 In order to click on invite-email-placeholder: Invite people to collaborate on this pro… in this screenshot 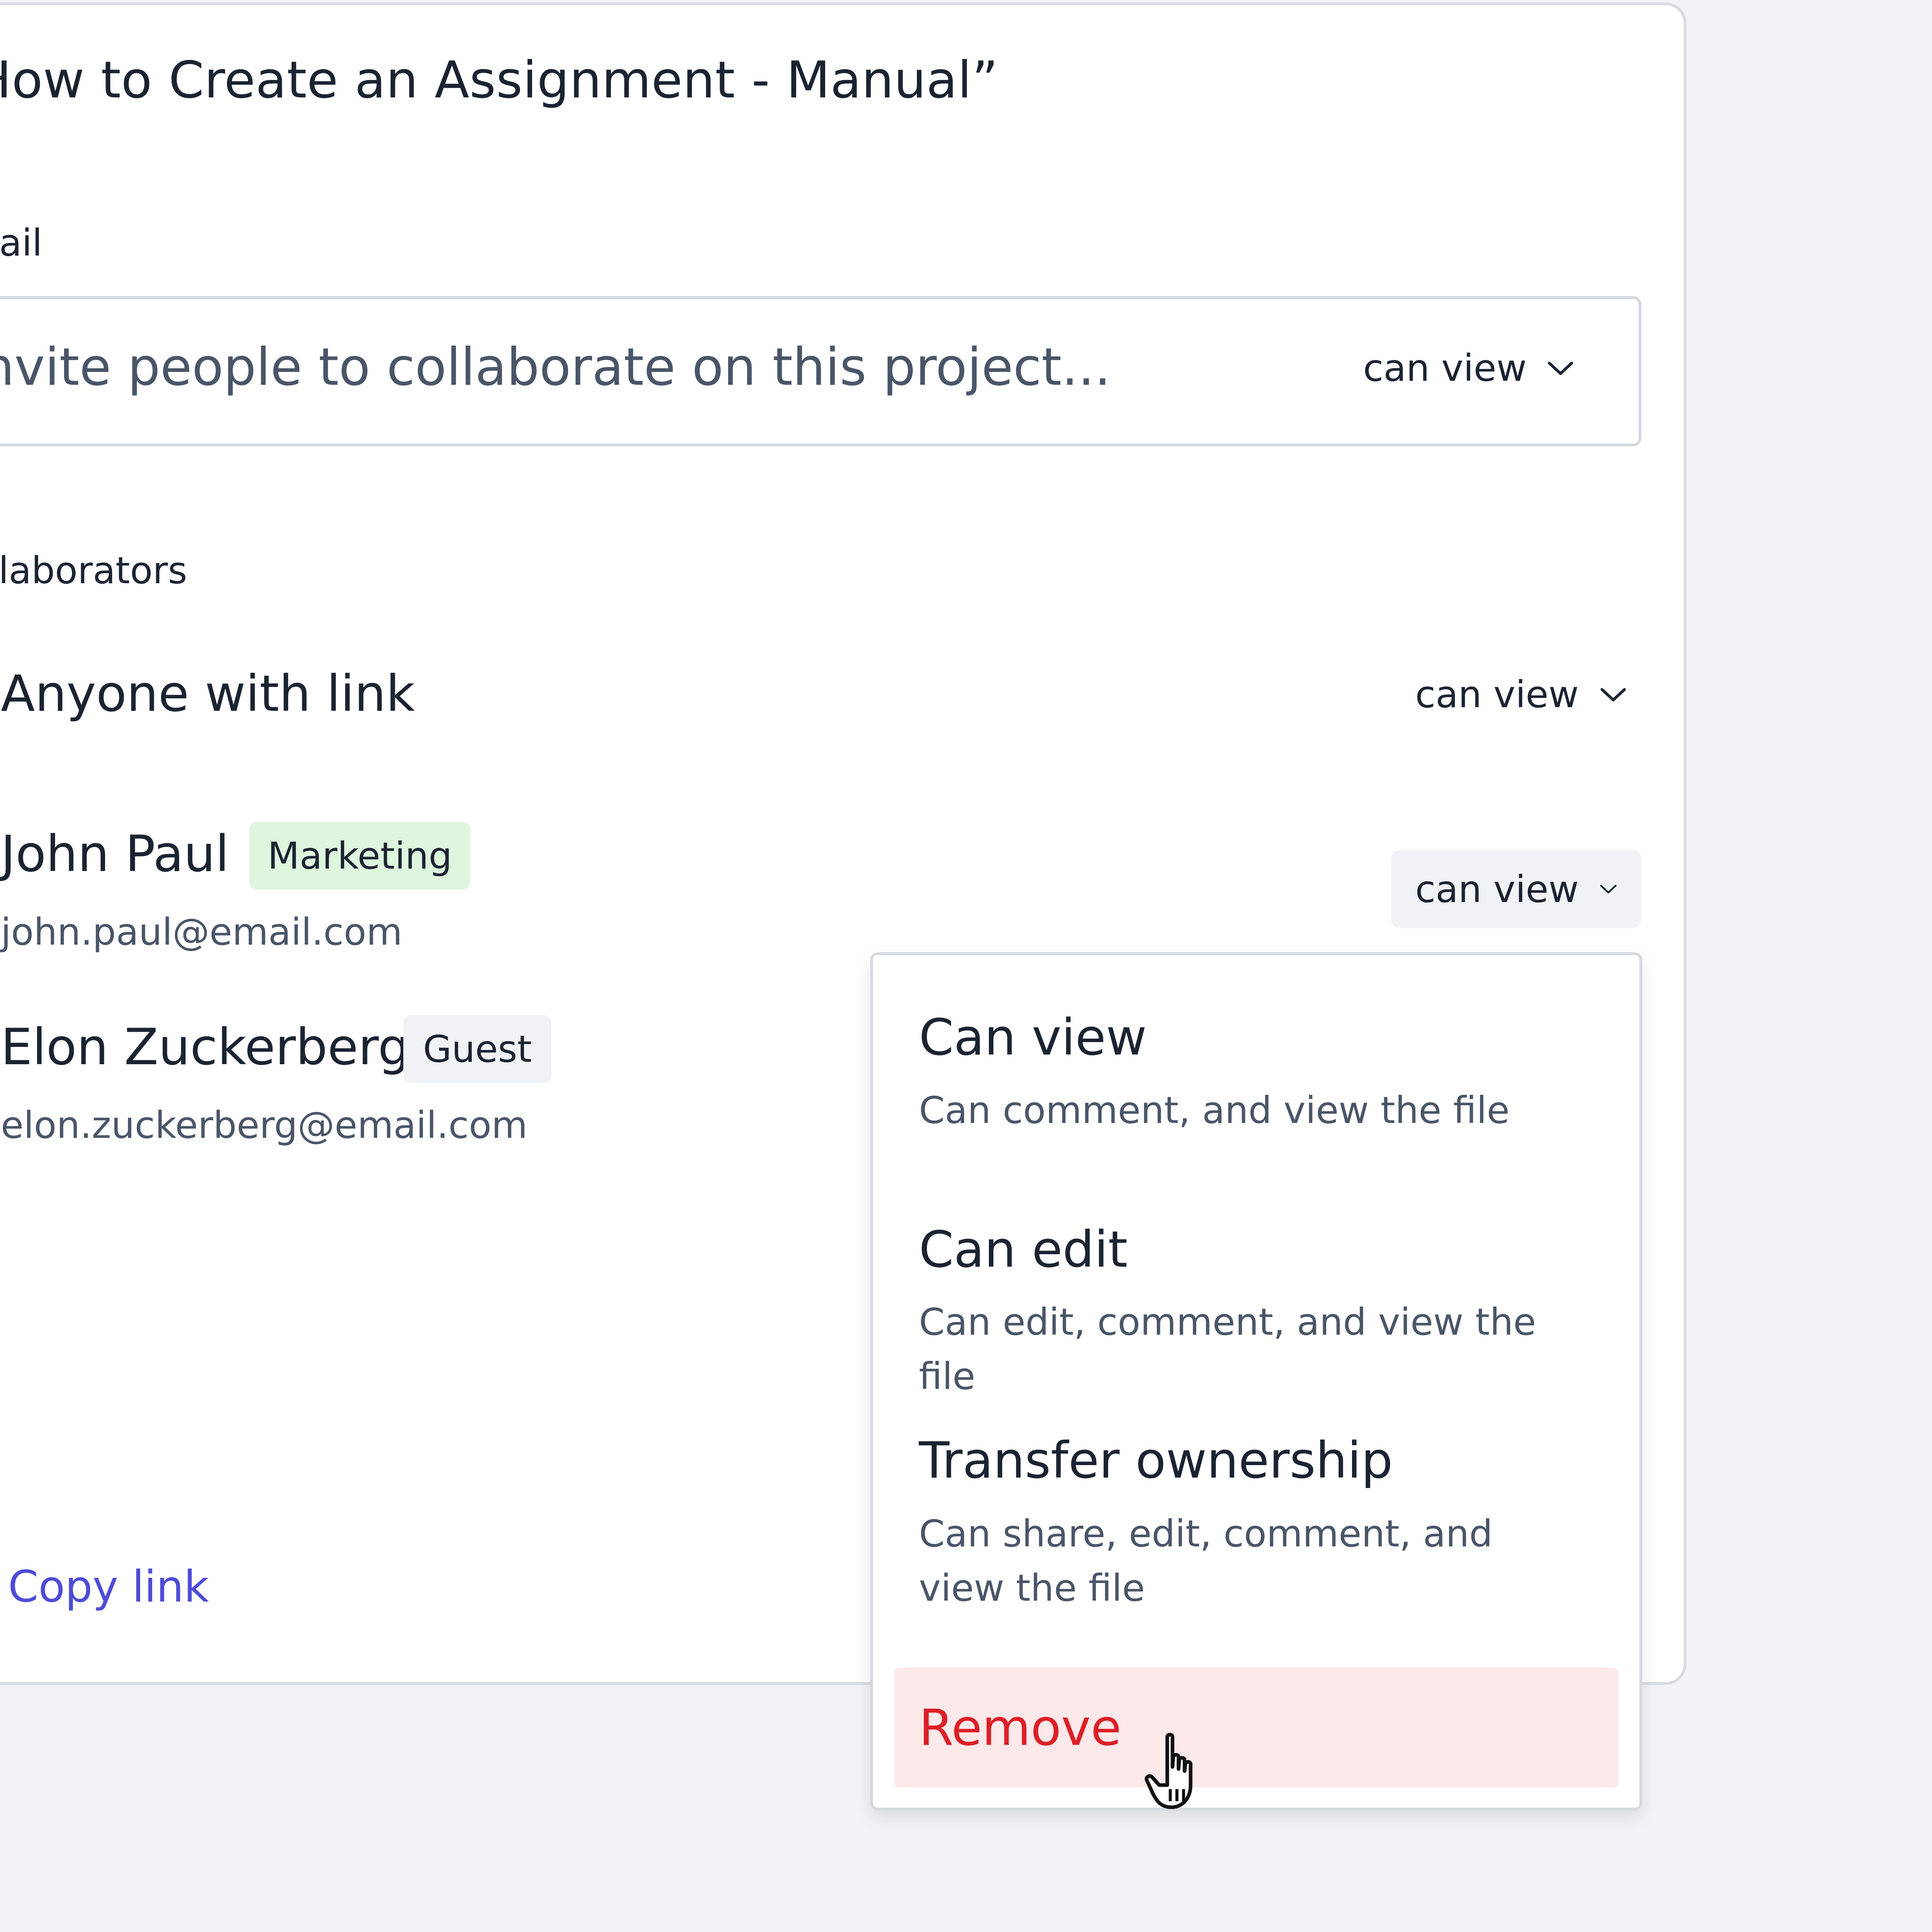, I will do `click(555, 367)`.